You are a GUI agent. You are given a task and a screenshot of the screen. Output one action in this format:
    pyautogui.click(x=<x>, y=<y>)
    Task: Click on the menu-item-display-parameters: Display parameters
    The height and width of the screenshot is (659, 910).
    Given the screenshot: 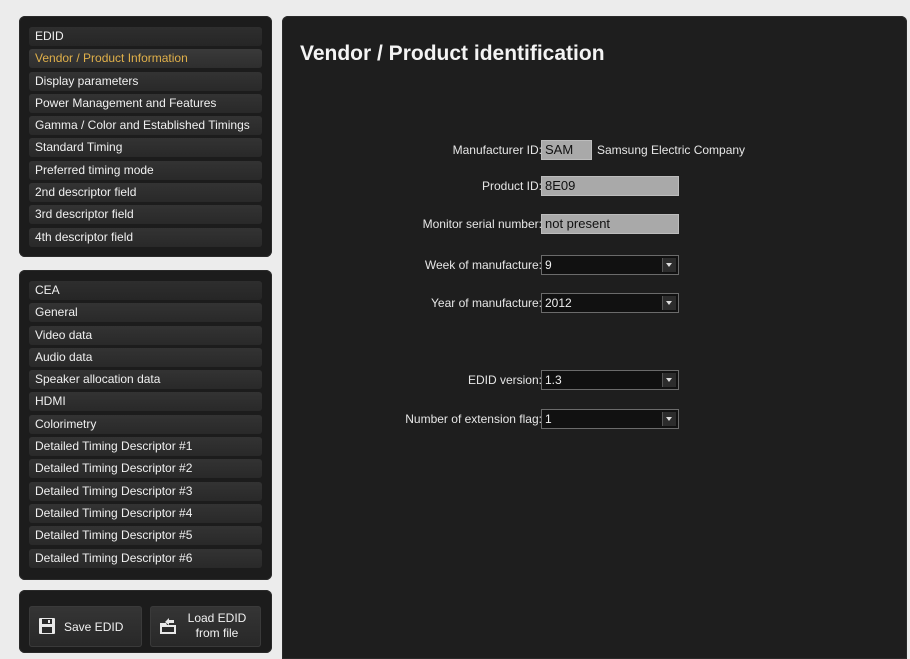 What is the action you would take?
    pyautogui.click(x=145, y=81)
    